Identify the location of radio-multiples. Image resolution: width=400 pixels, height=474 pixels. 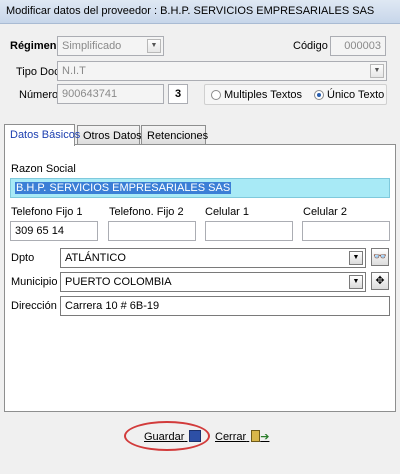
(216, 95).